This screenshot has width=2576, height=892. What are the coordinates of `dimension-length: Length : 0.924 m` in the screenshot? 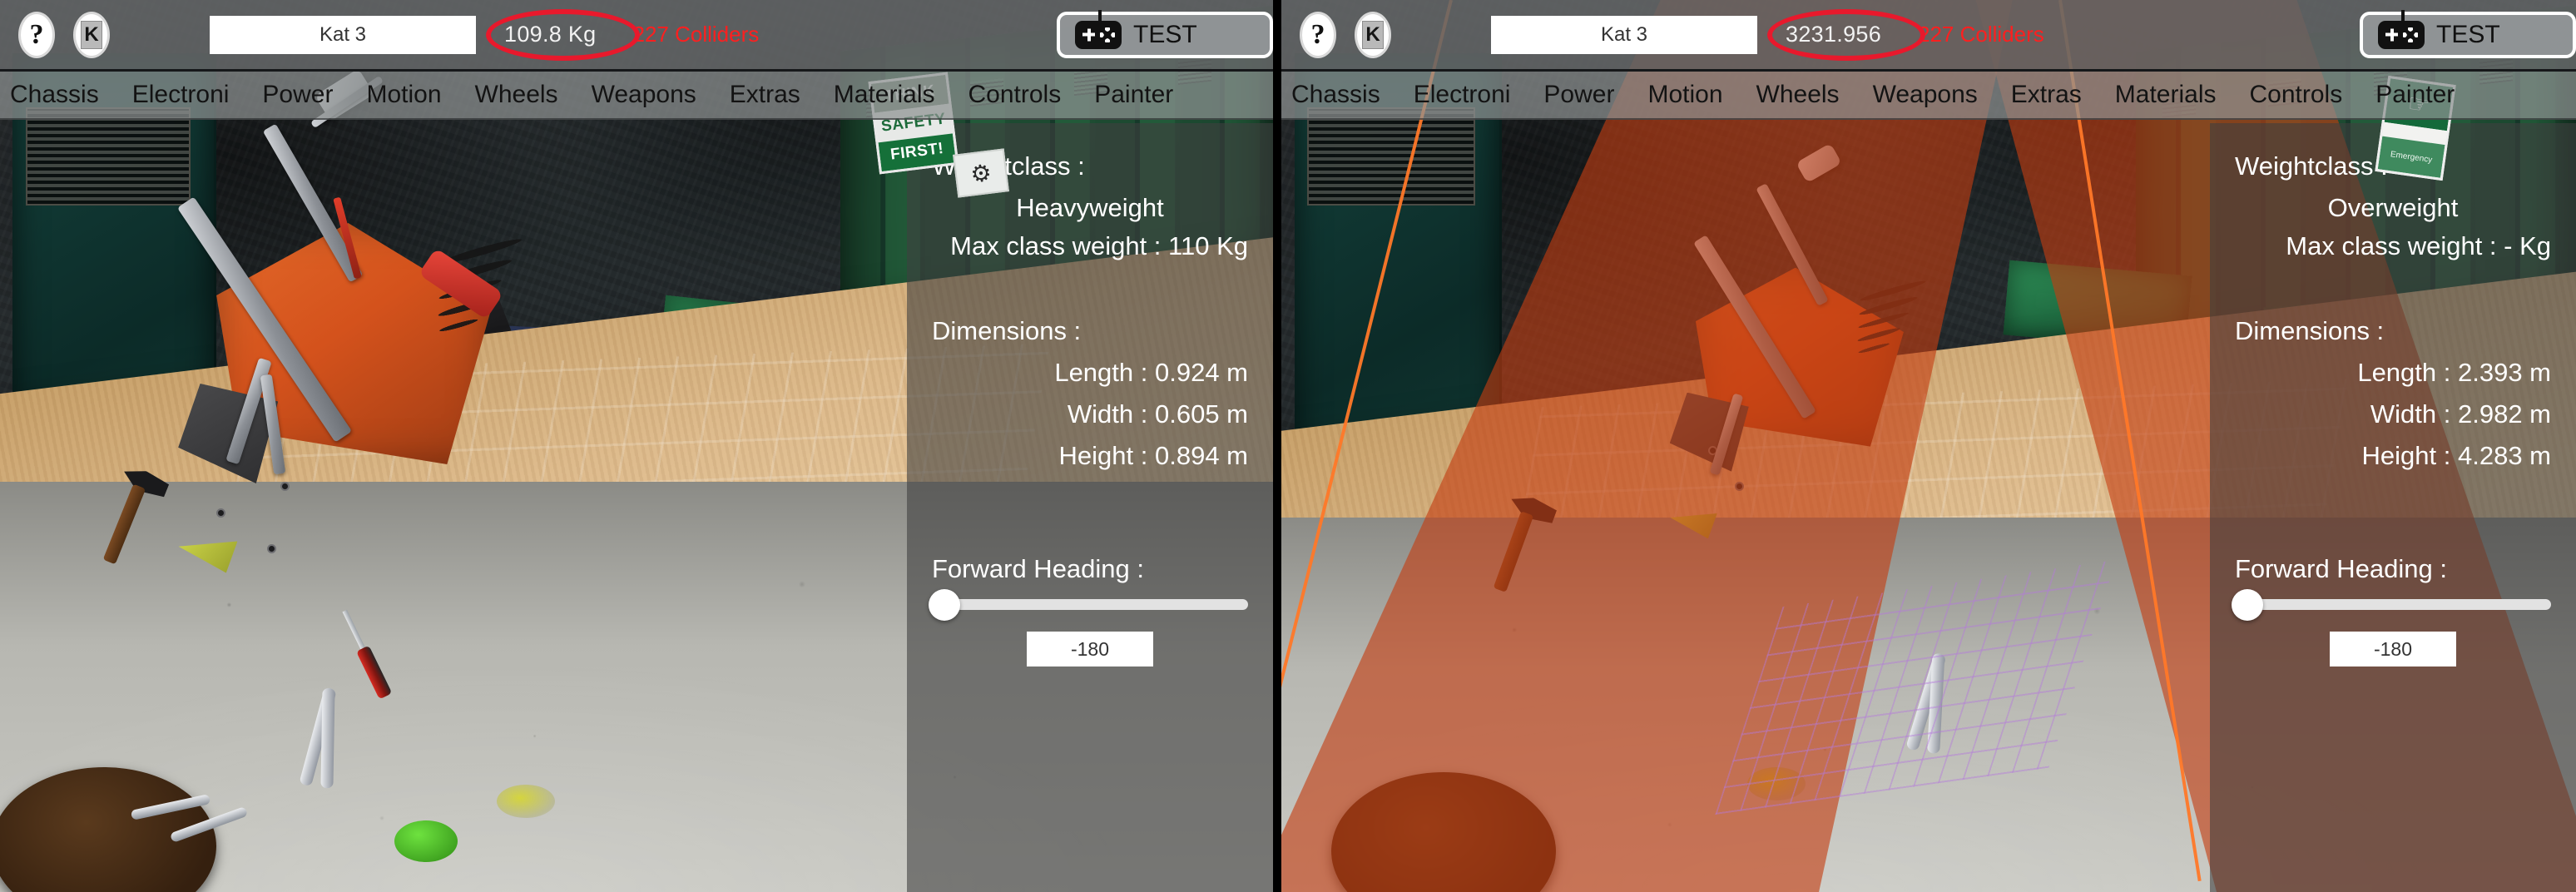 It's located at (1151, 372).